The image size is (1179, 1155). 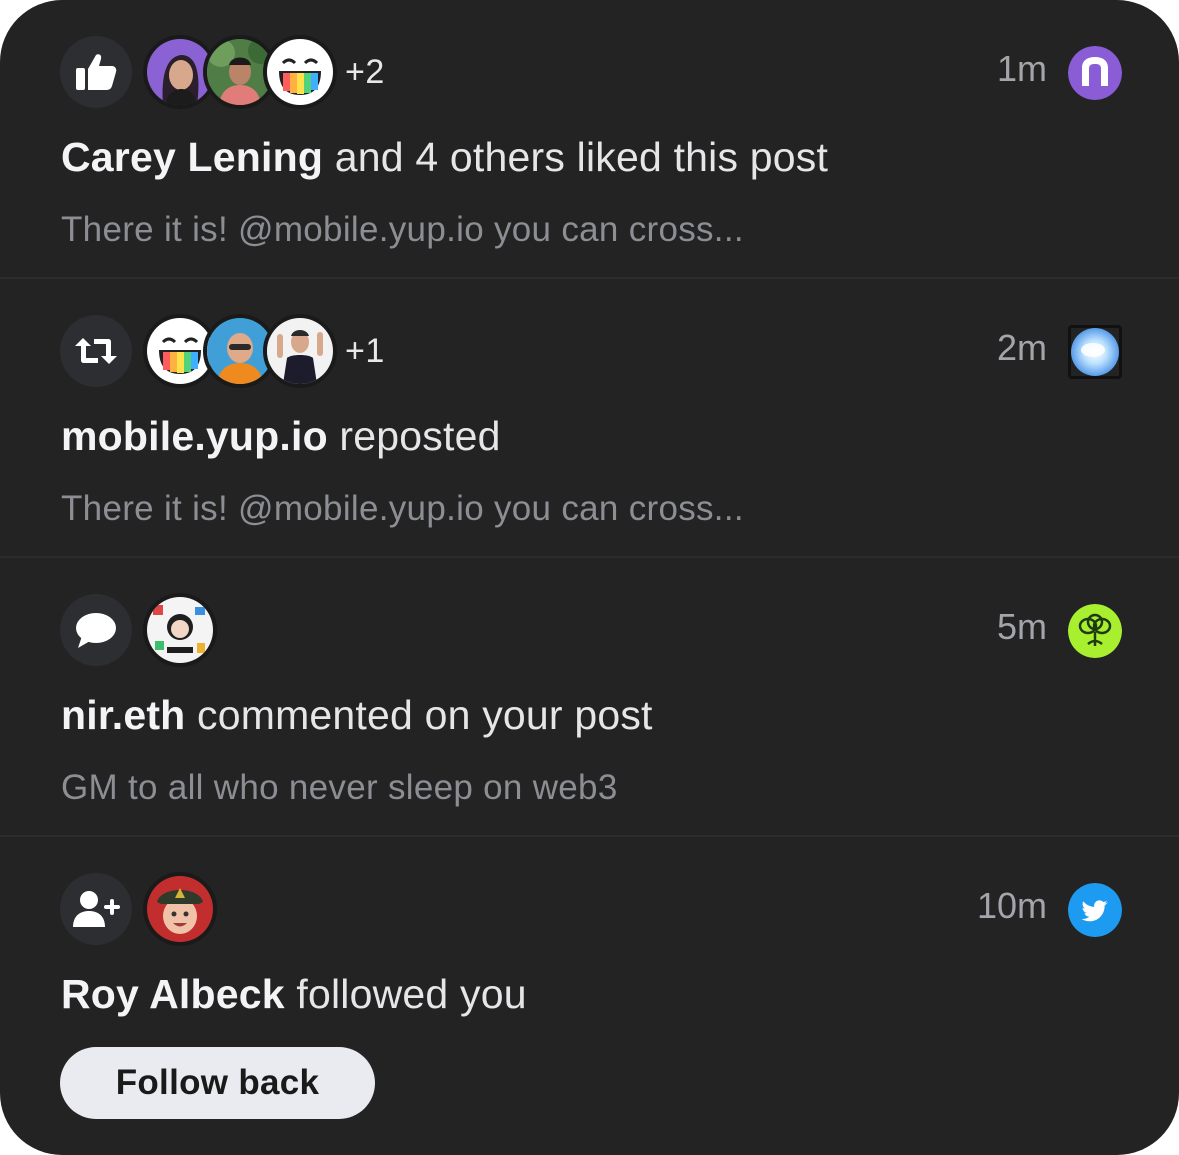 What do you see at coordinates (123, 715) in the screenshot?
I see `actor-name: nir.eth` at bounding box center [123, 715].